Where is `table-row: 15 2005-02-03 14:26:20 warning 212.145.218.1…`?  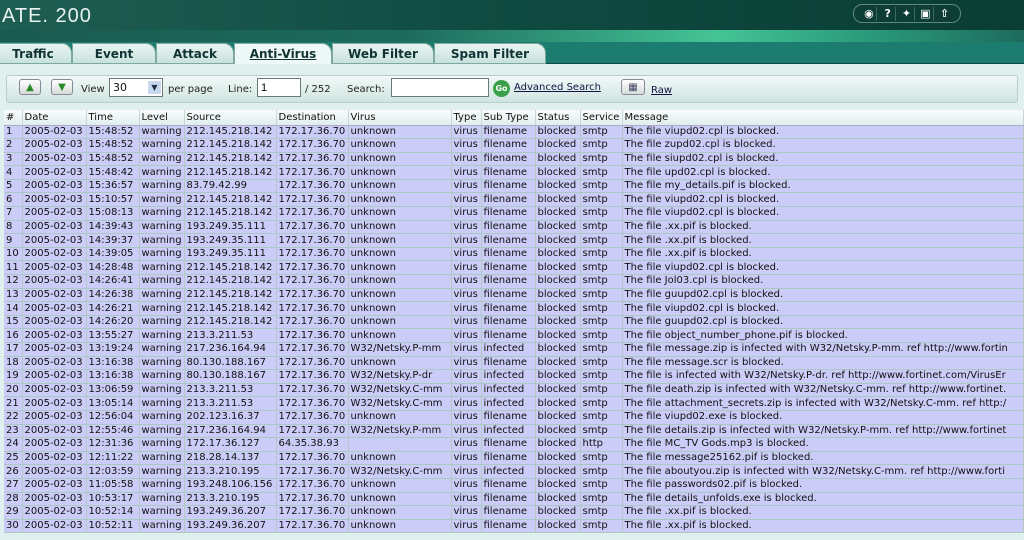 table-row: 15 2005-02-03 14:26:20 warning 212.145.218.1… is located at coordinates (514, 322).